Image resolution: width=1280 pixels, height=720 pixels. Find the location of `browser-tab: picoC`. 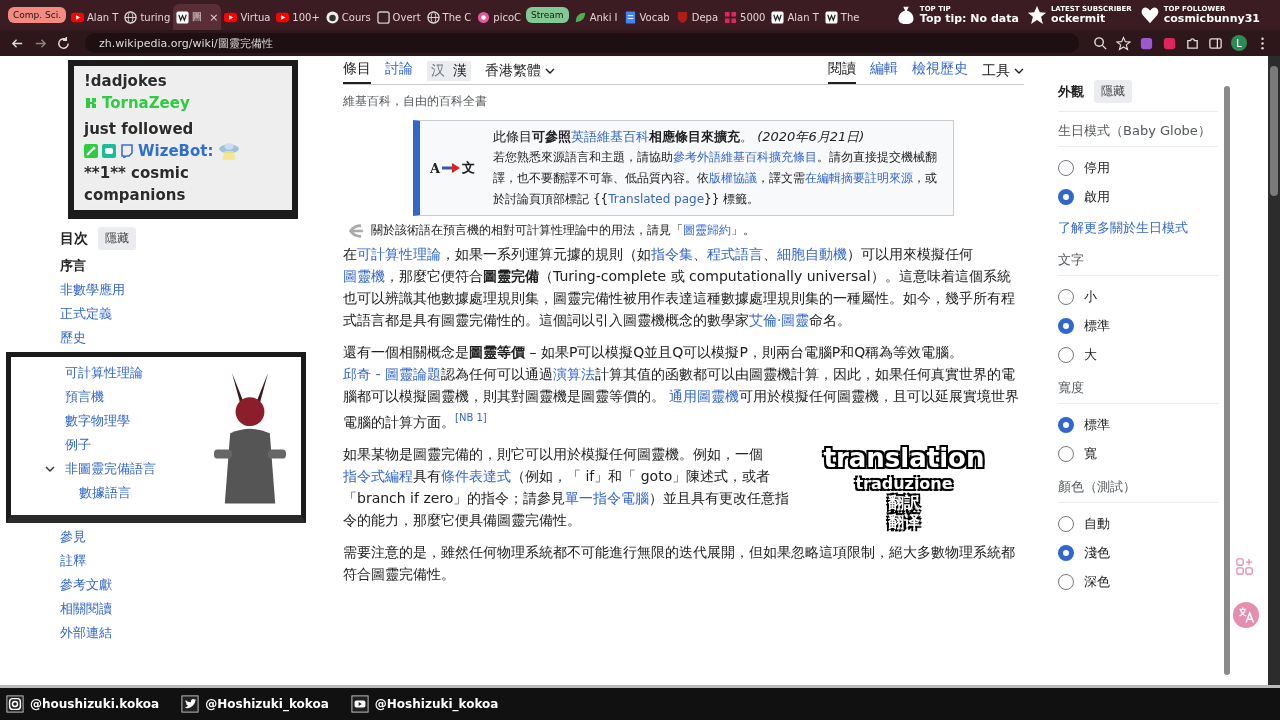

browser-tab: picoC is located at coordinates (499, 17).